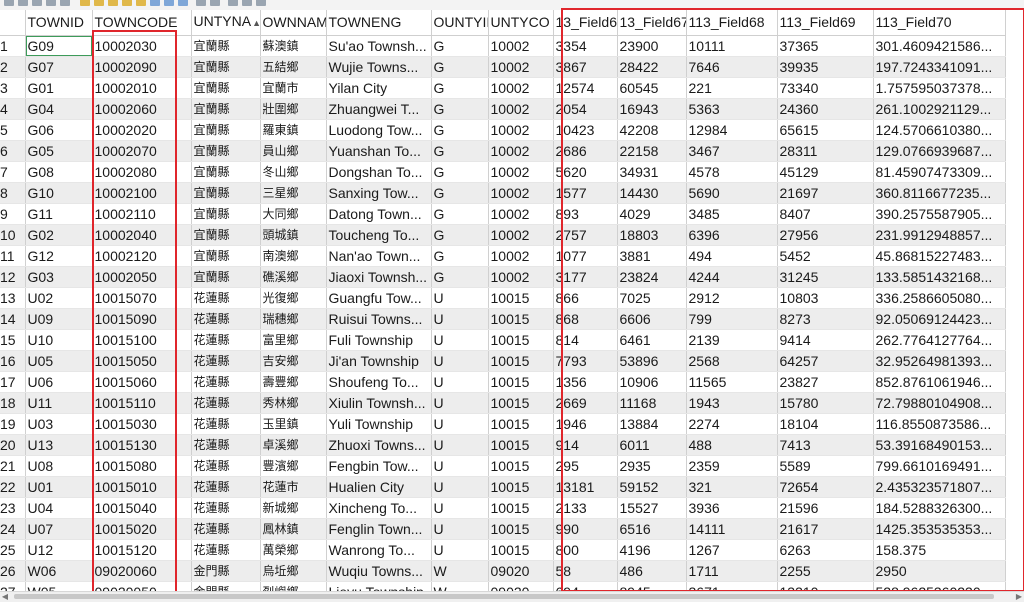 This screenshot has height=602, width=1024. What do you see at coordinates (825, 340) in the screenshot?
I see `cell-f69: 9414` at bounding box center [825, 340].